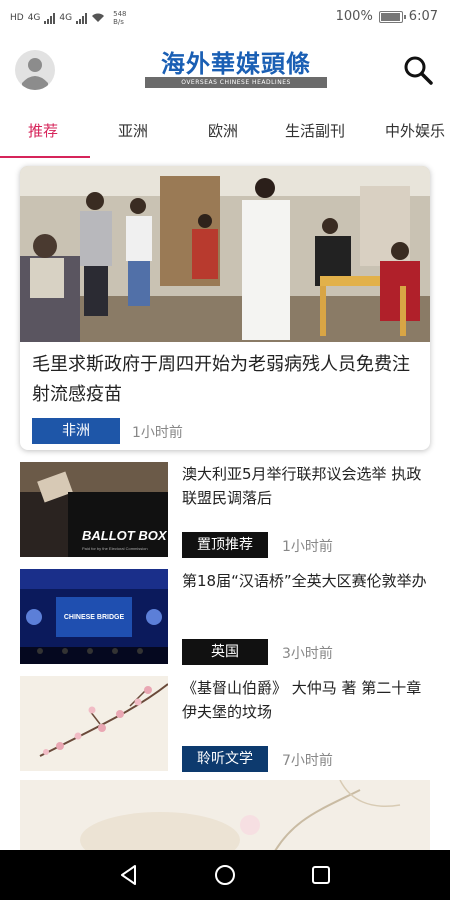  Describe the element at coordinates (43, 130) in the screenshot. I see `tab-recommended: 推荐` at that location.